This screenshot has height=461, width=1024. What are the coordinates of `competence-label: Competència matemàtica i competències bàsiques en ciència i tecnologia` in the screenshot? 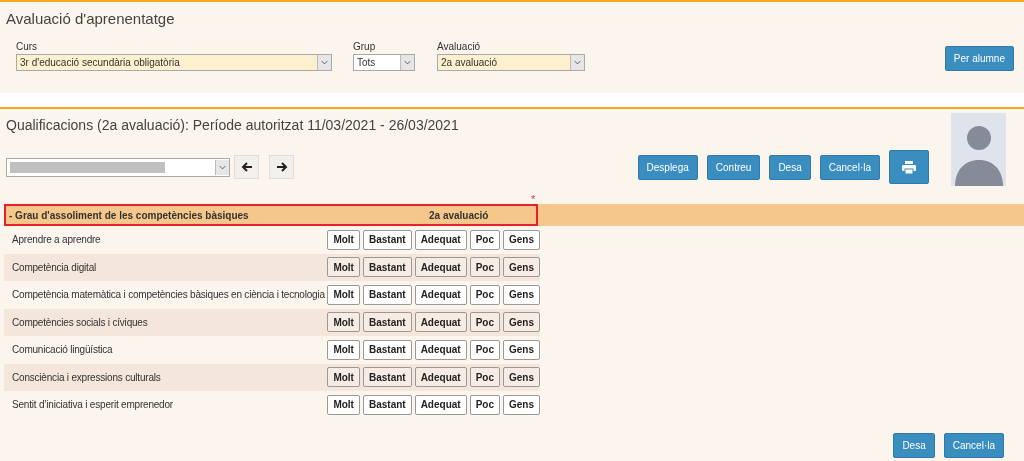 It's located at (168, 295).